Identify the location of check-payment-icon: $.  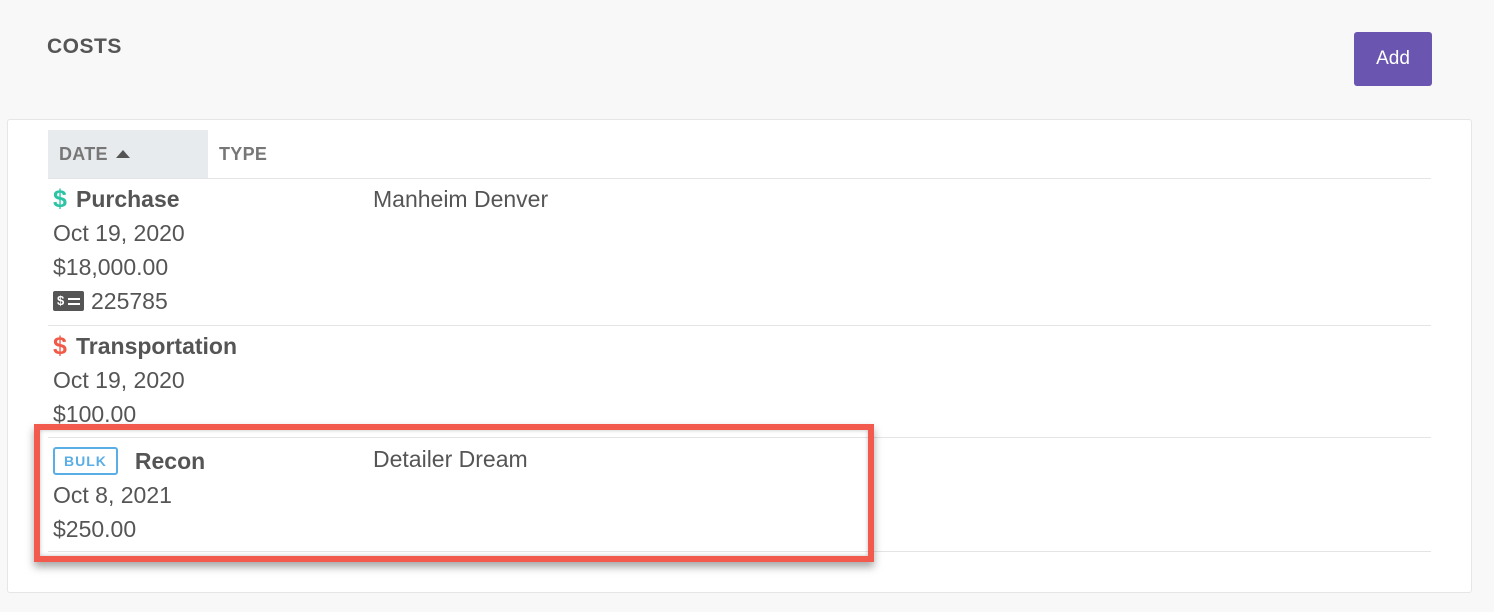
(68, 301).